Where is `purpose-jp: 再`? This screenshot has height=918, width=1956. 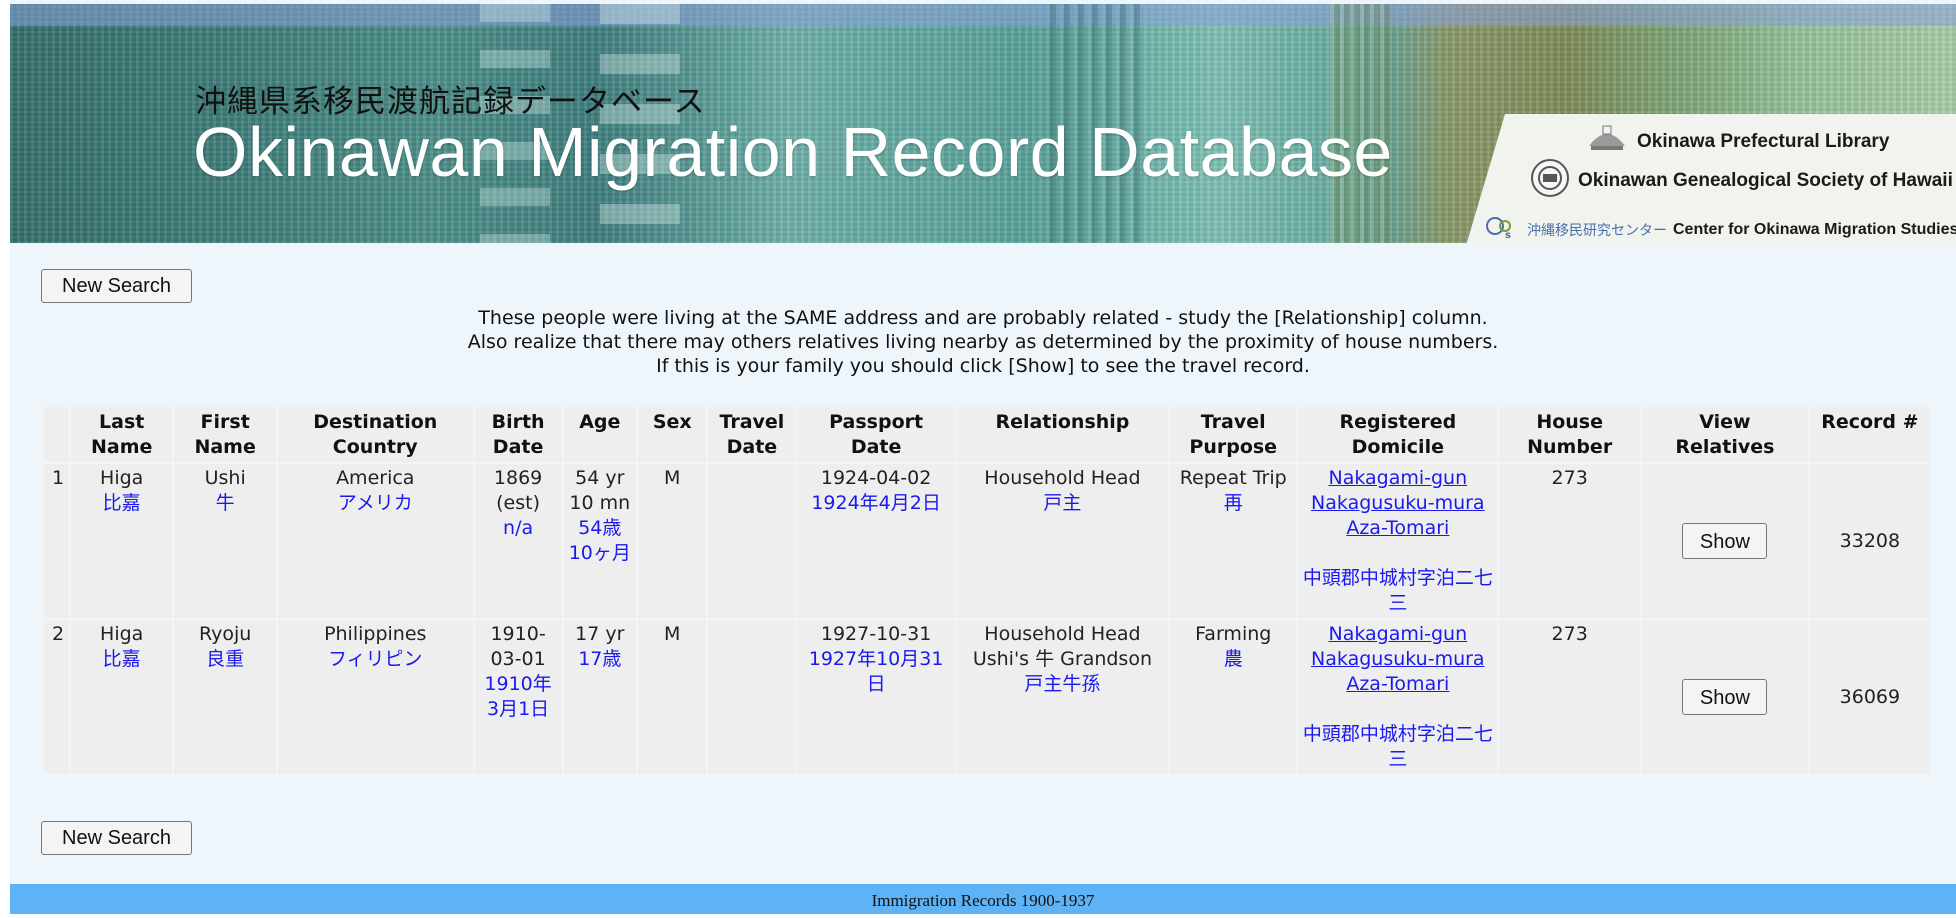 purpose-jp: 再 is located at coordinates (1233, 503).